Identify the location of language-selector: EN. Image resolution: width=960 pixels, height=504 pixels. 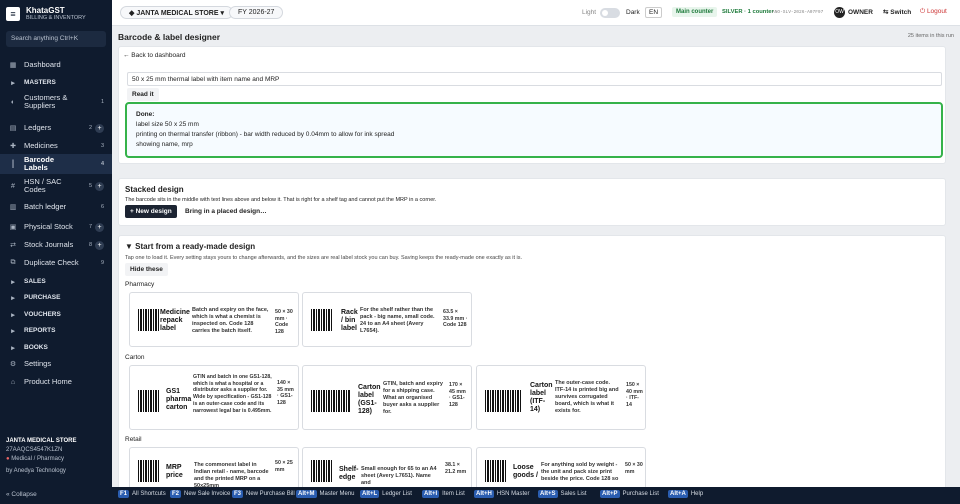
(654, 12).